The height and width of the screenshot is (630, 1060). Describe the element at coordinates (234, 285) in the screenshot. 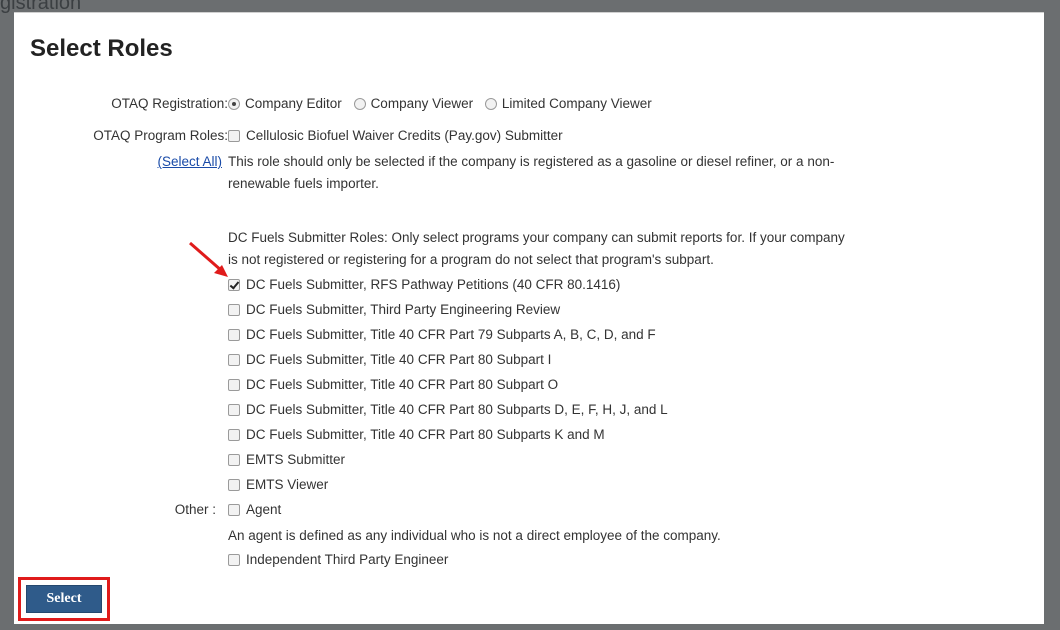

I see `checkbox-rfs-pathway-petitions` at that location.